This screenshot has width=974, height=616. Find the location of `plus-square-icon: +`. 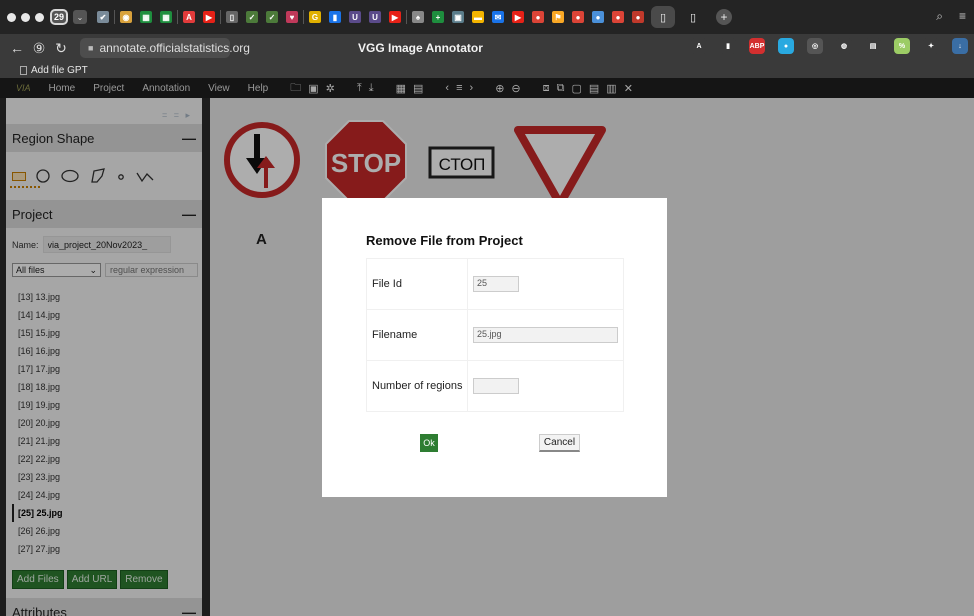

plus-square-icon: + is located at coordinates (438, 17).